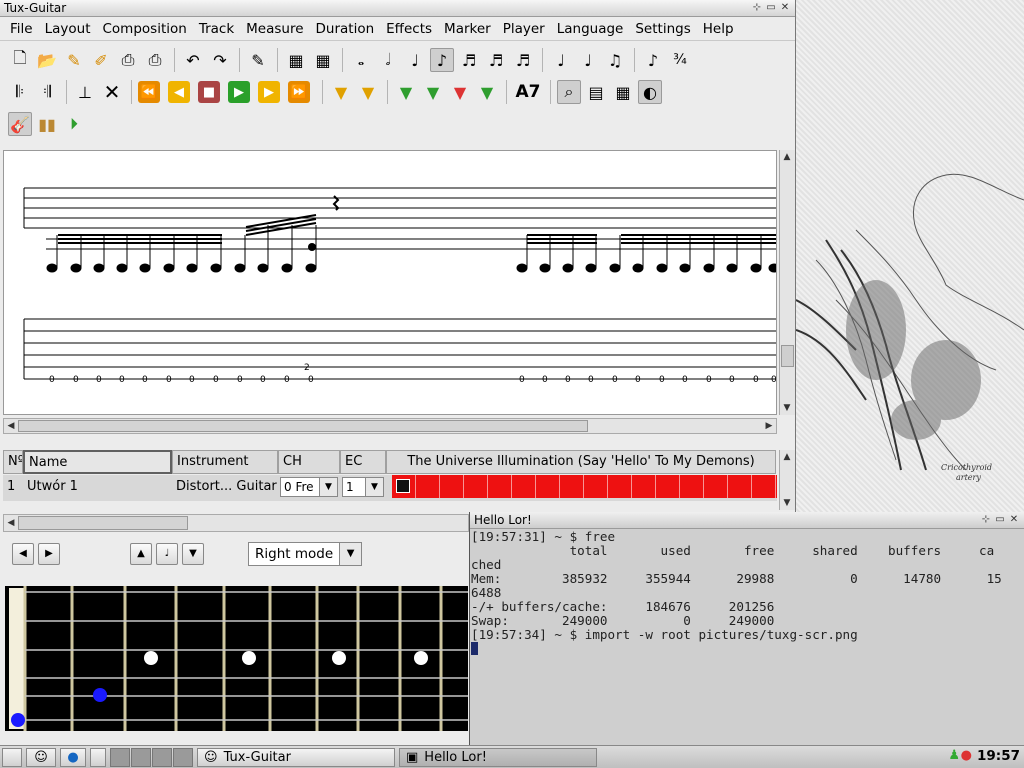 The width and height of the screenshot is (1024, 768). I want to click on fast-forward-icon: ⏩, so click(299, 92).